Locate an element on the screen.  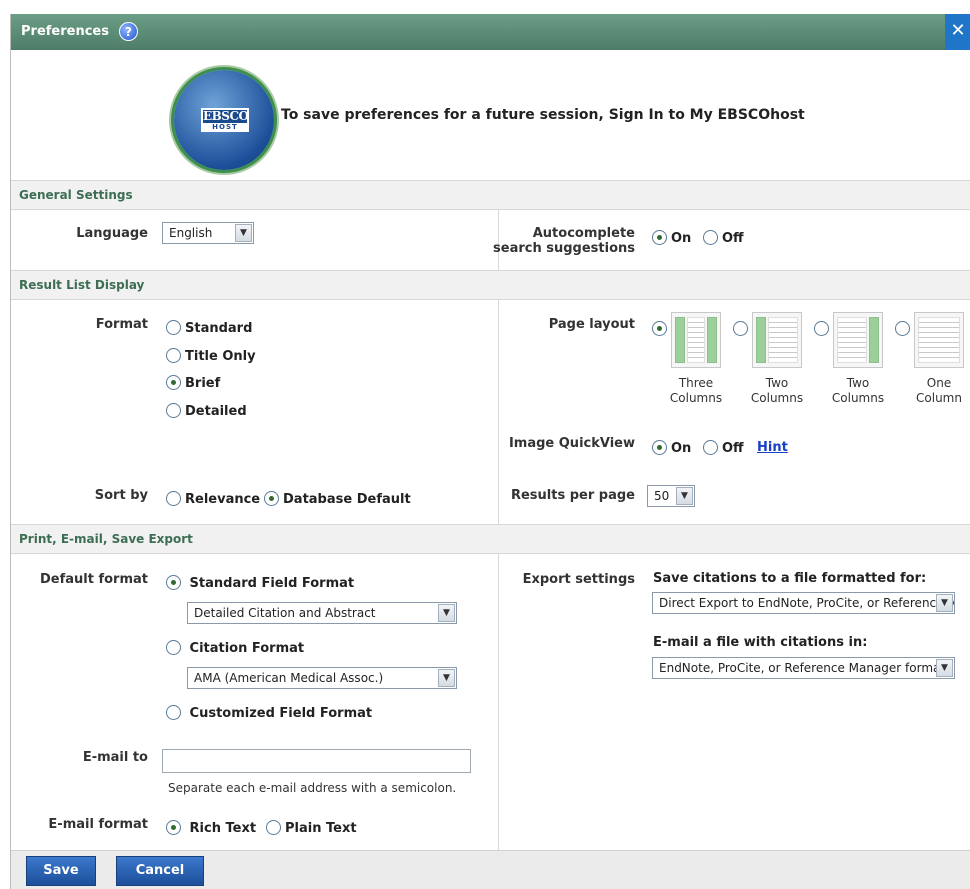
option-label: Standard is located at coordinates (219, 328).